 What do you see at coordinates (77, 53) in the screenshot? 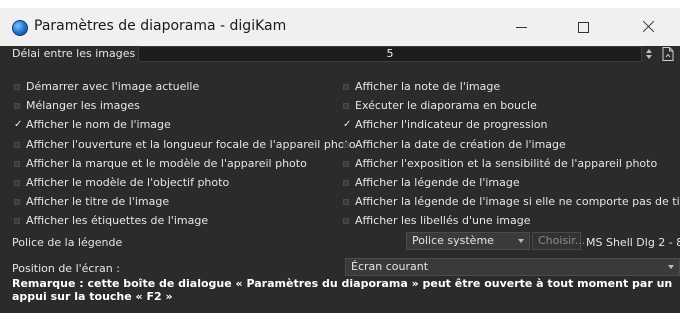
I see `delay-label: Délai entre les images :` at bounding box center [77, 53].